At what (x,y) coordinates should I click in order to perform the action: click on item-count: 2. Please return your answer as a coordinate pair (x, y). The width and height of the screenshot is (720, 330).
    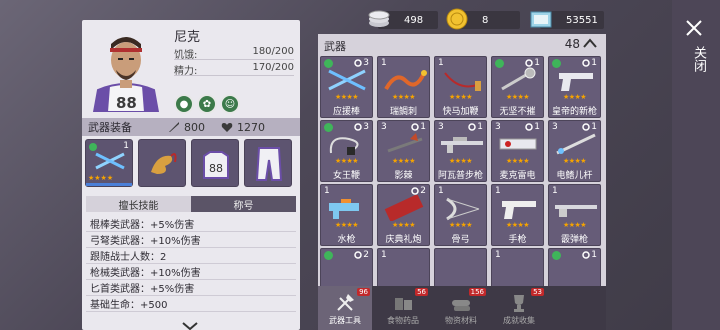
    Looking at the image, I should click on (366, 255).